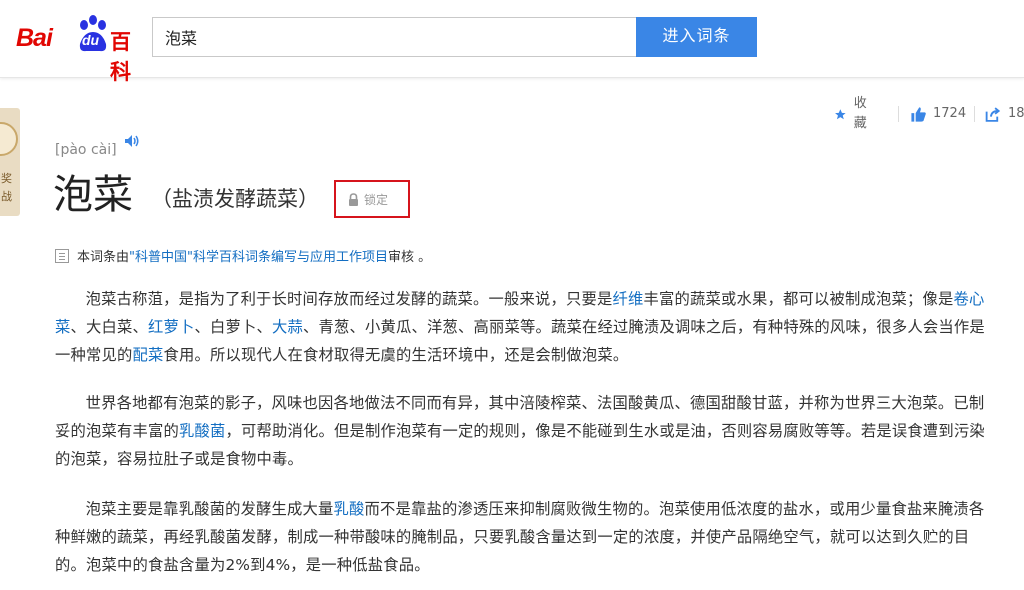  What do you see at coordinates (34, 38) in the screenshot?
I see `logo-bai-text: Bai` at bounding box center [34, 38].